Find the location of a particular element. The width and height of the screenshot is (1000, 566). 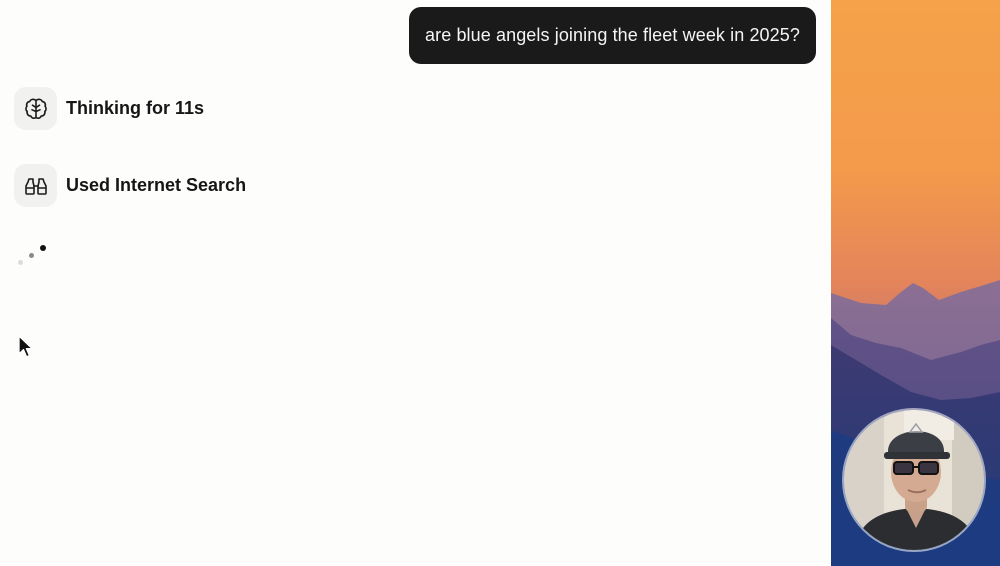

binoculars-icon is located at coordinates (35, 185).